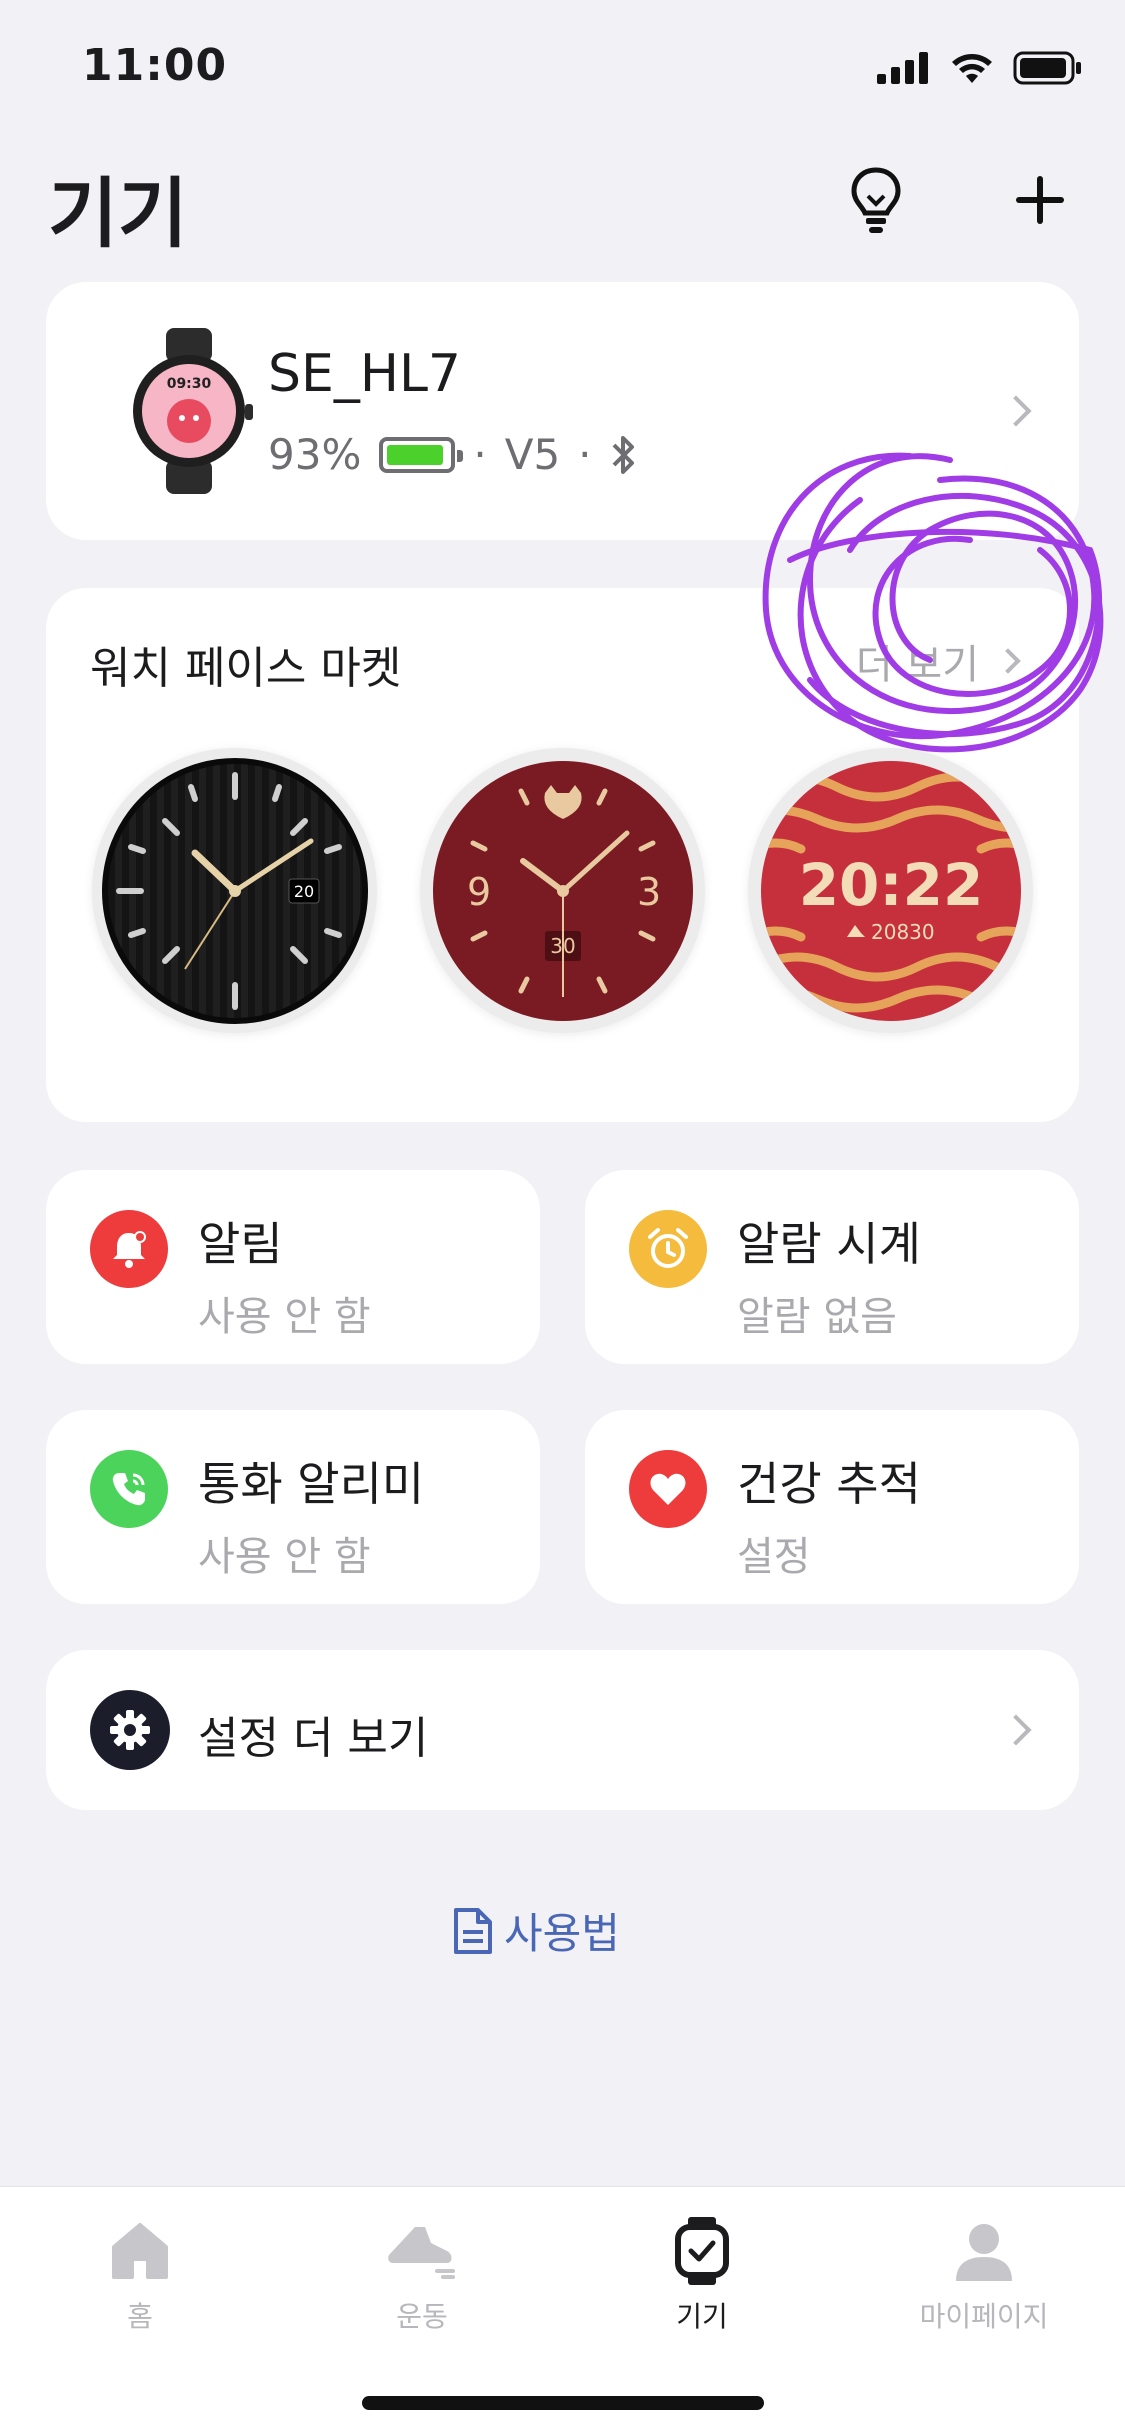 The height and width of the screenshot is (2436, 1125). What do you see at coordinates (562, 200) in the screenshot?
I see `page-header: 기기` at bounding box center [562, 200].